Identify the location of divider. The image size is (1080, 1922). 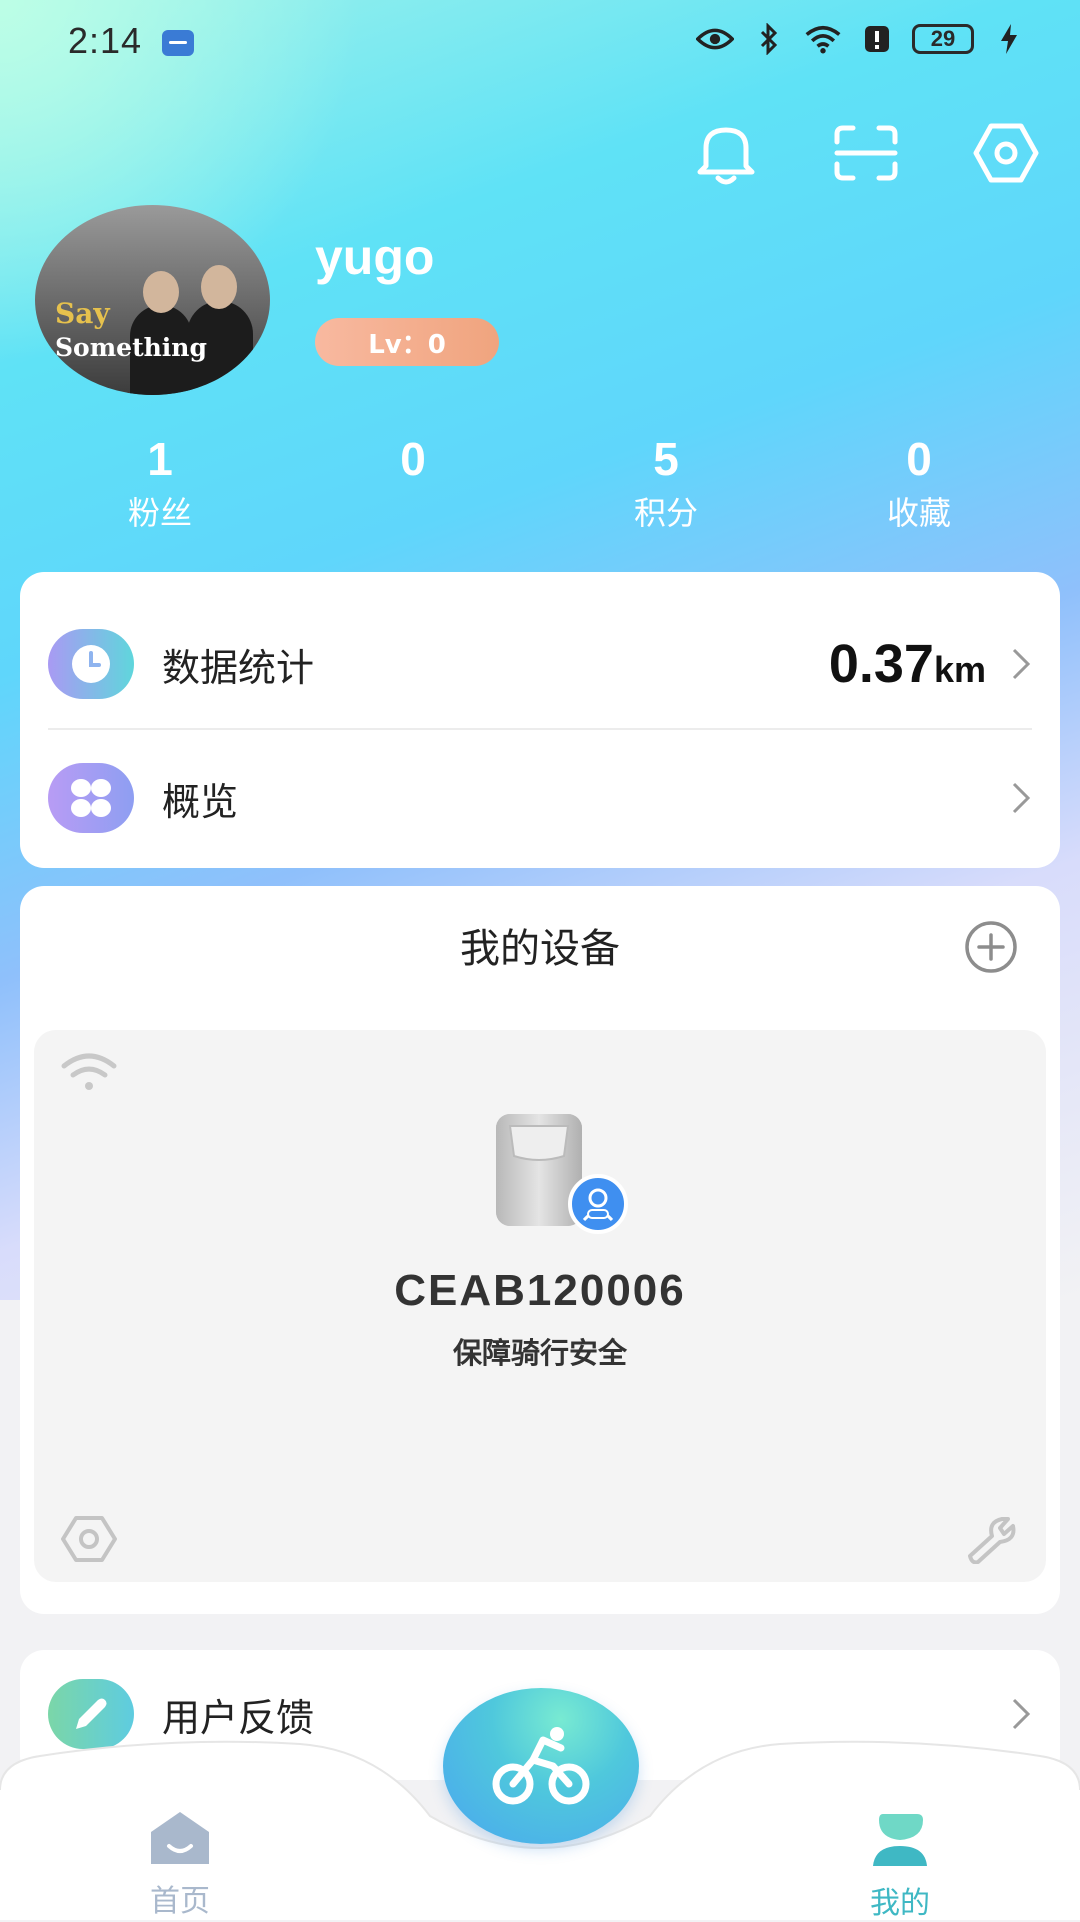
(540, 729).